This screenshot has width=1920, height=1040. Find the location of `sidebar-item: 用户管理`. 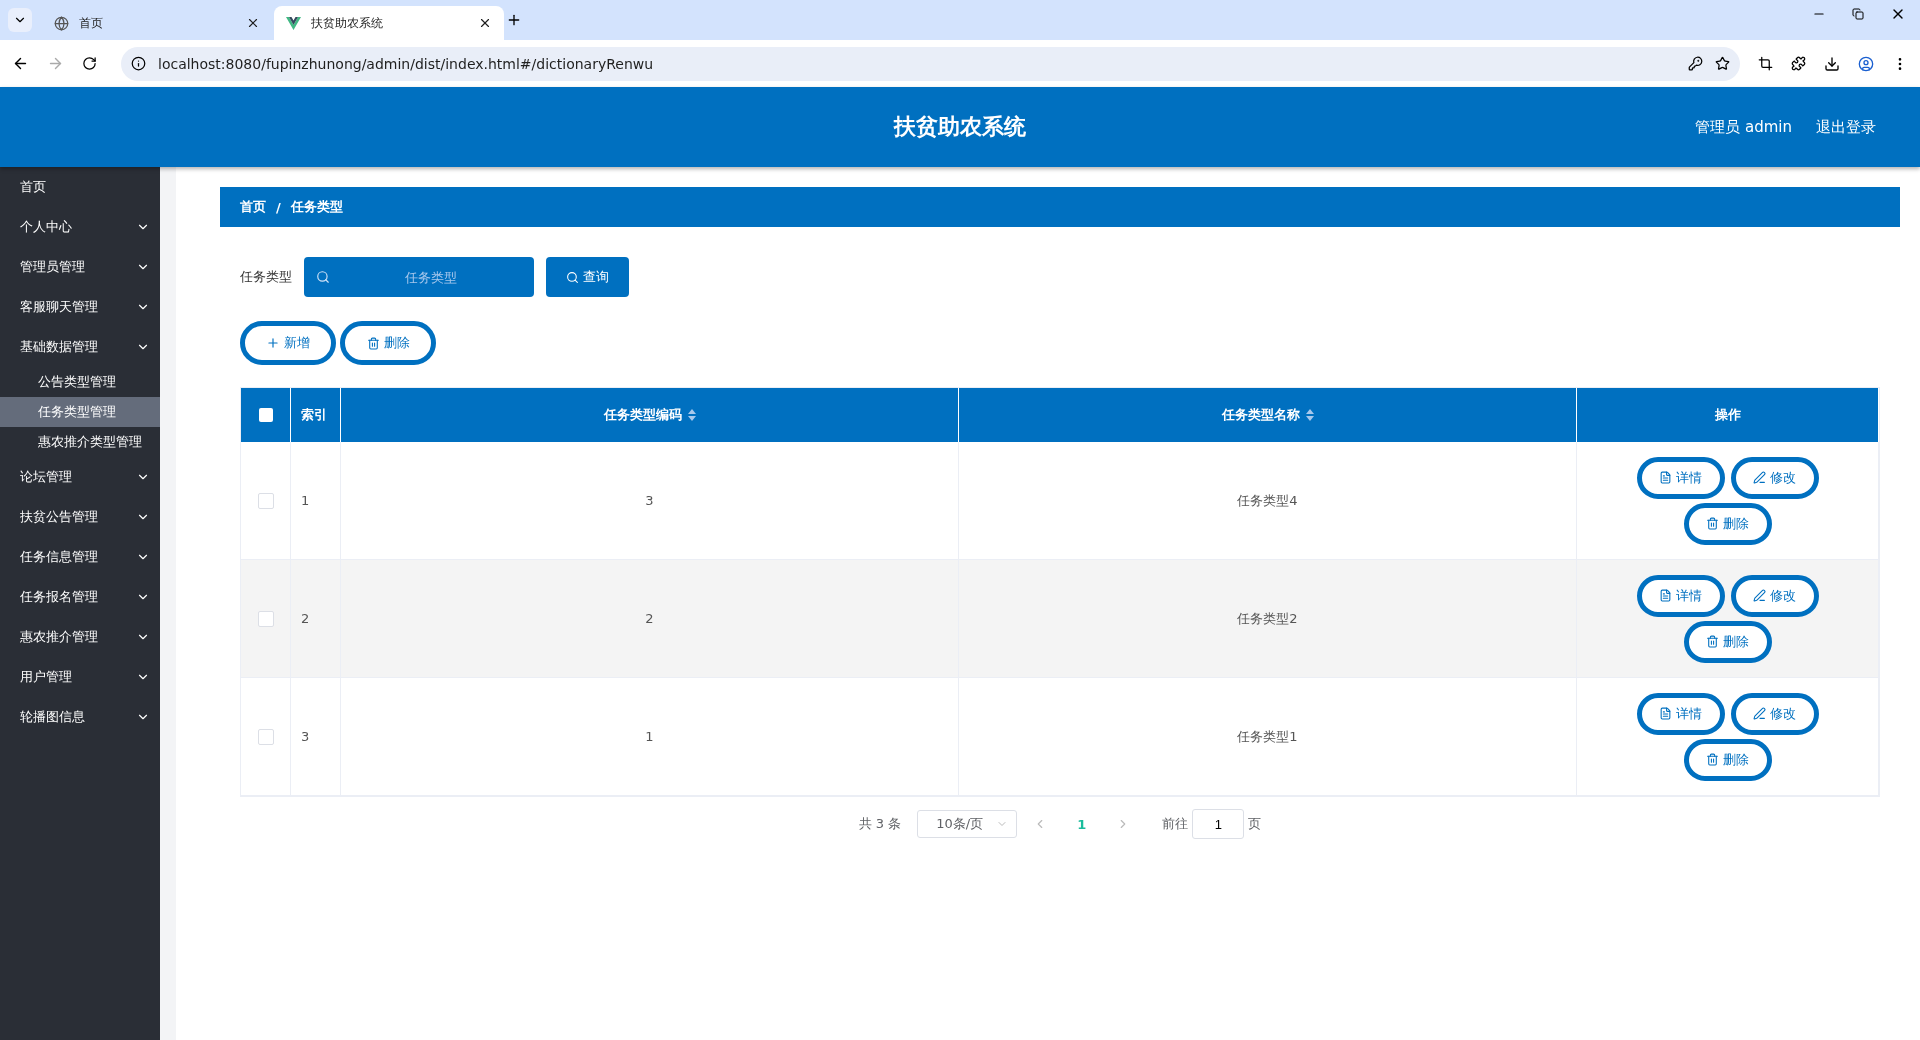

sidebar-item: 用户管理 is located at coordinates (80, 677).